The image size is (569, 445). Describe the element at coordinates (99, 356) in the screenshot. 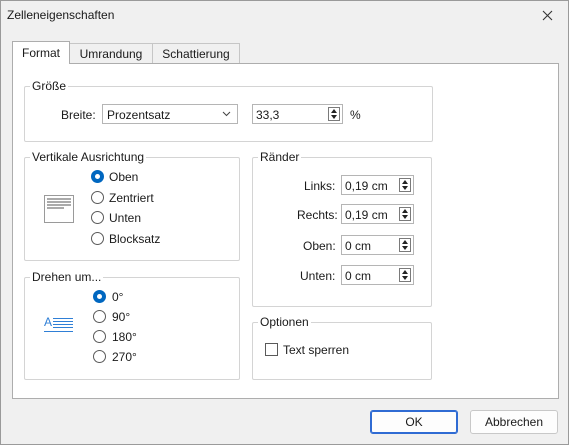

I see `rotate-270-radio` at that location.